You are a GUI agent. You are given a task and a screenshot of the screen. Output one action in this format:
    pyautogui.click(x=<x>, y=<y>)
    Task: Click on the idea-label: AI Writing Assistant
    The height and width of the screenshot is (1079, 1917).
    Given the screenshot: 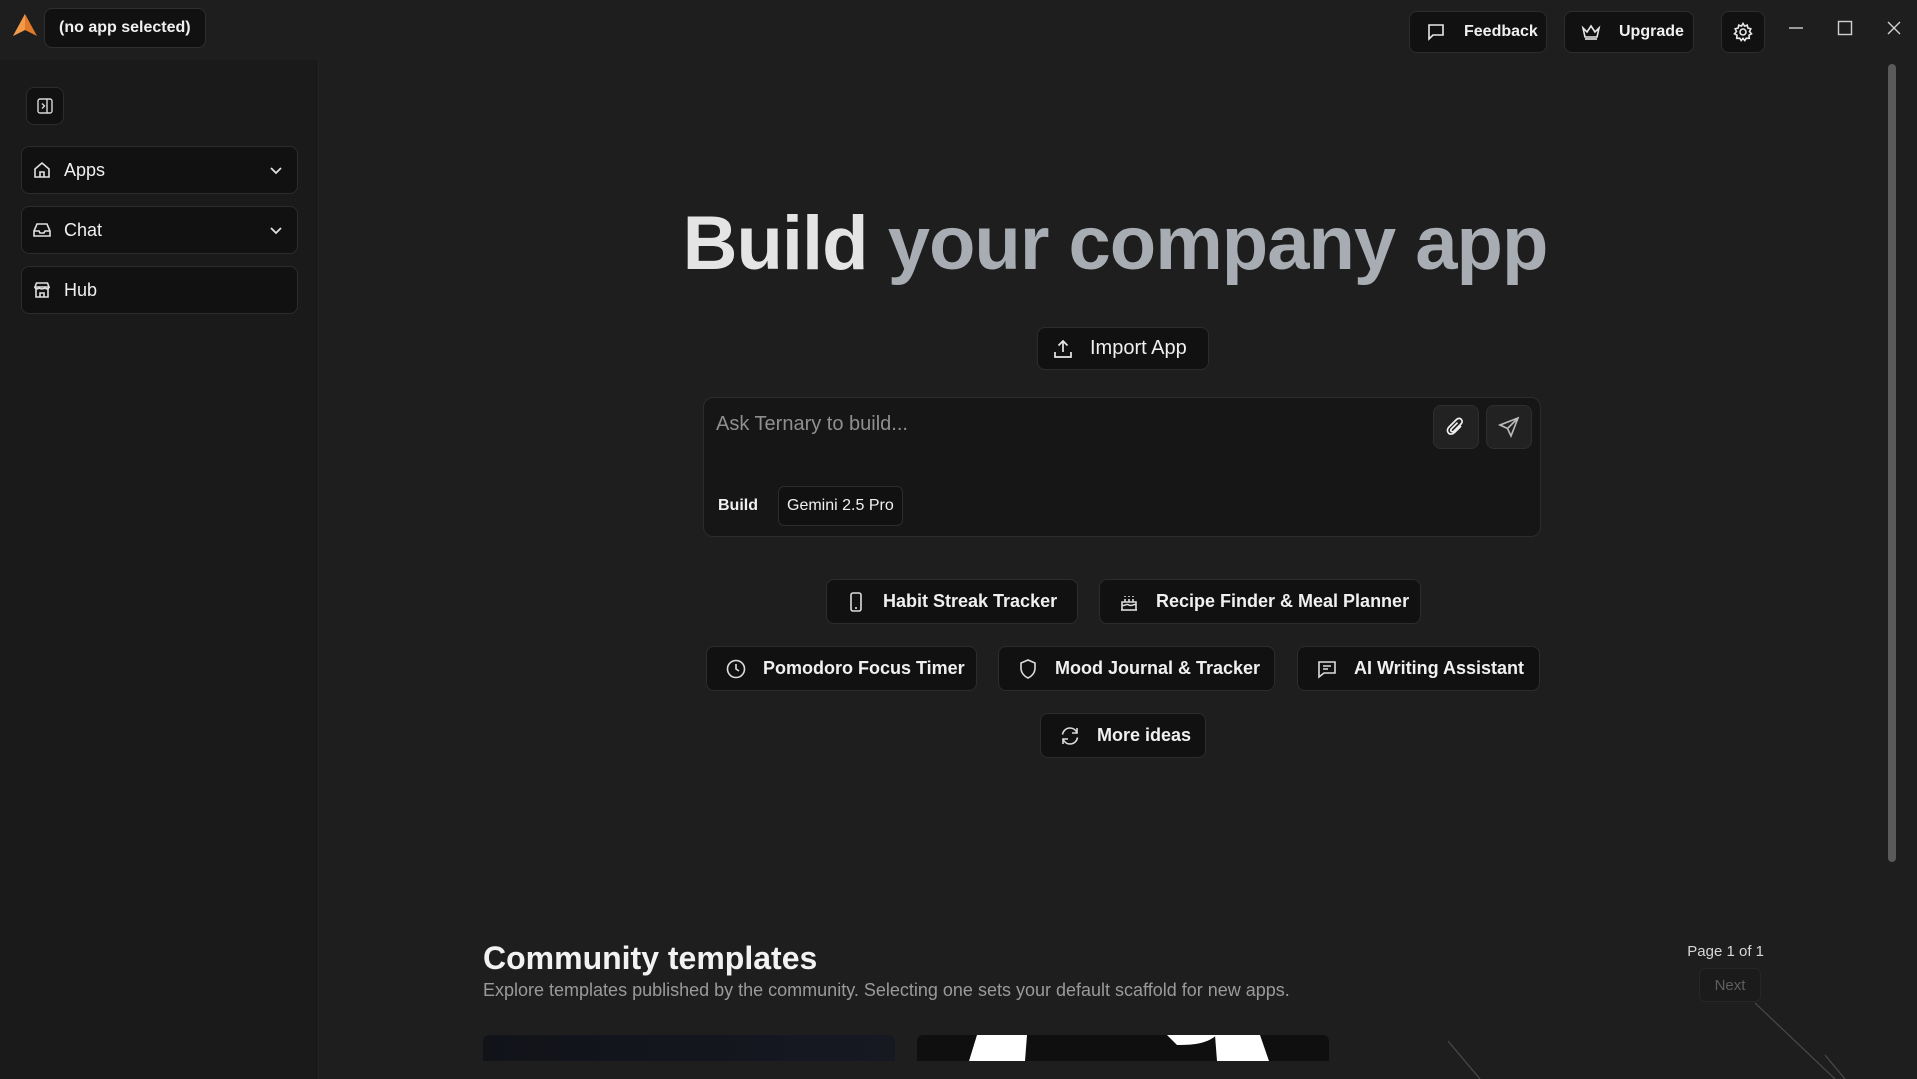 What is the action you would take?
    pyautogui.click(x=1439, y=668)
    